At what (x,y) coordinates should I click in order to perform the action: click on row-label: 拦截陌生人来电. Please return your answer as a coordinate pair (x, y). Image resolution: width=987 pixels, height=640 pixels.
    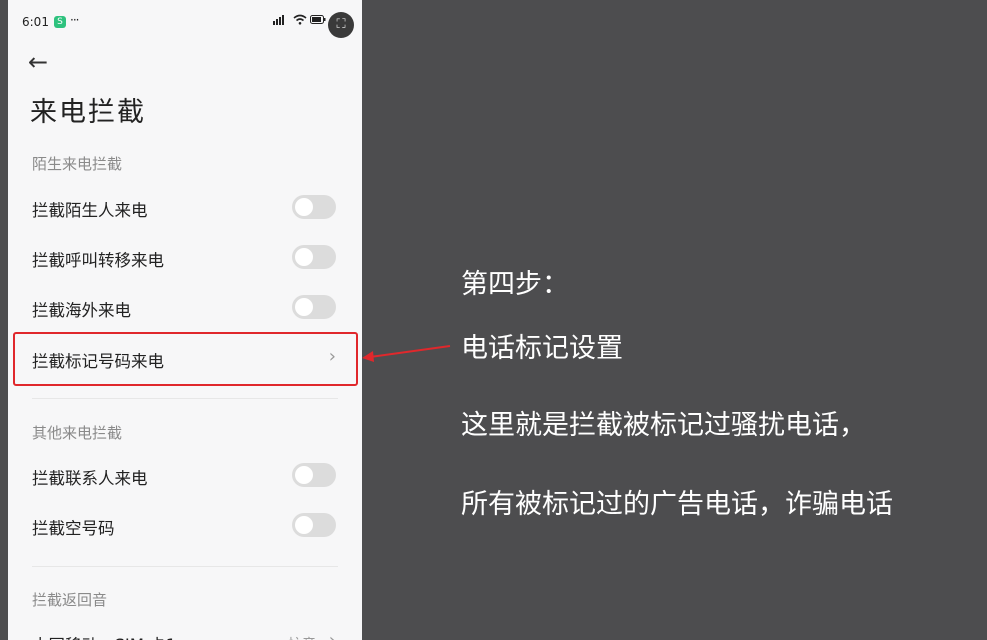
    Looking at the image, I should click on (90, 210).